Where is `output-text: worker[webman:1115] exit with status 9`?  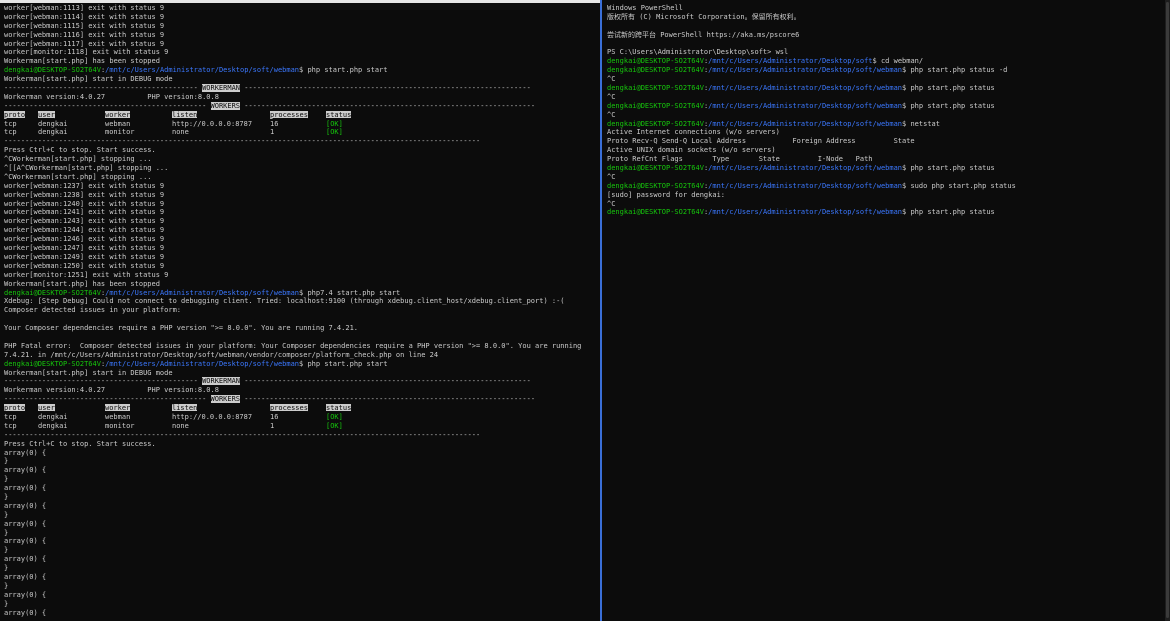
output-text: worker[webman:1115] exit with status 9 is located at coordinates (84, 25).